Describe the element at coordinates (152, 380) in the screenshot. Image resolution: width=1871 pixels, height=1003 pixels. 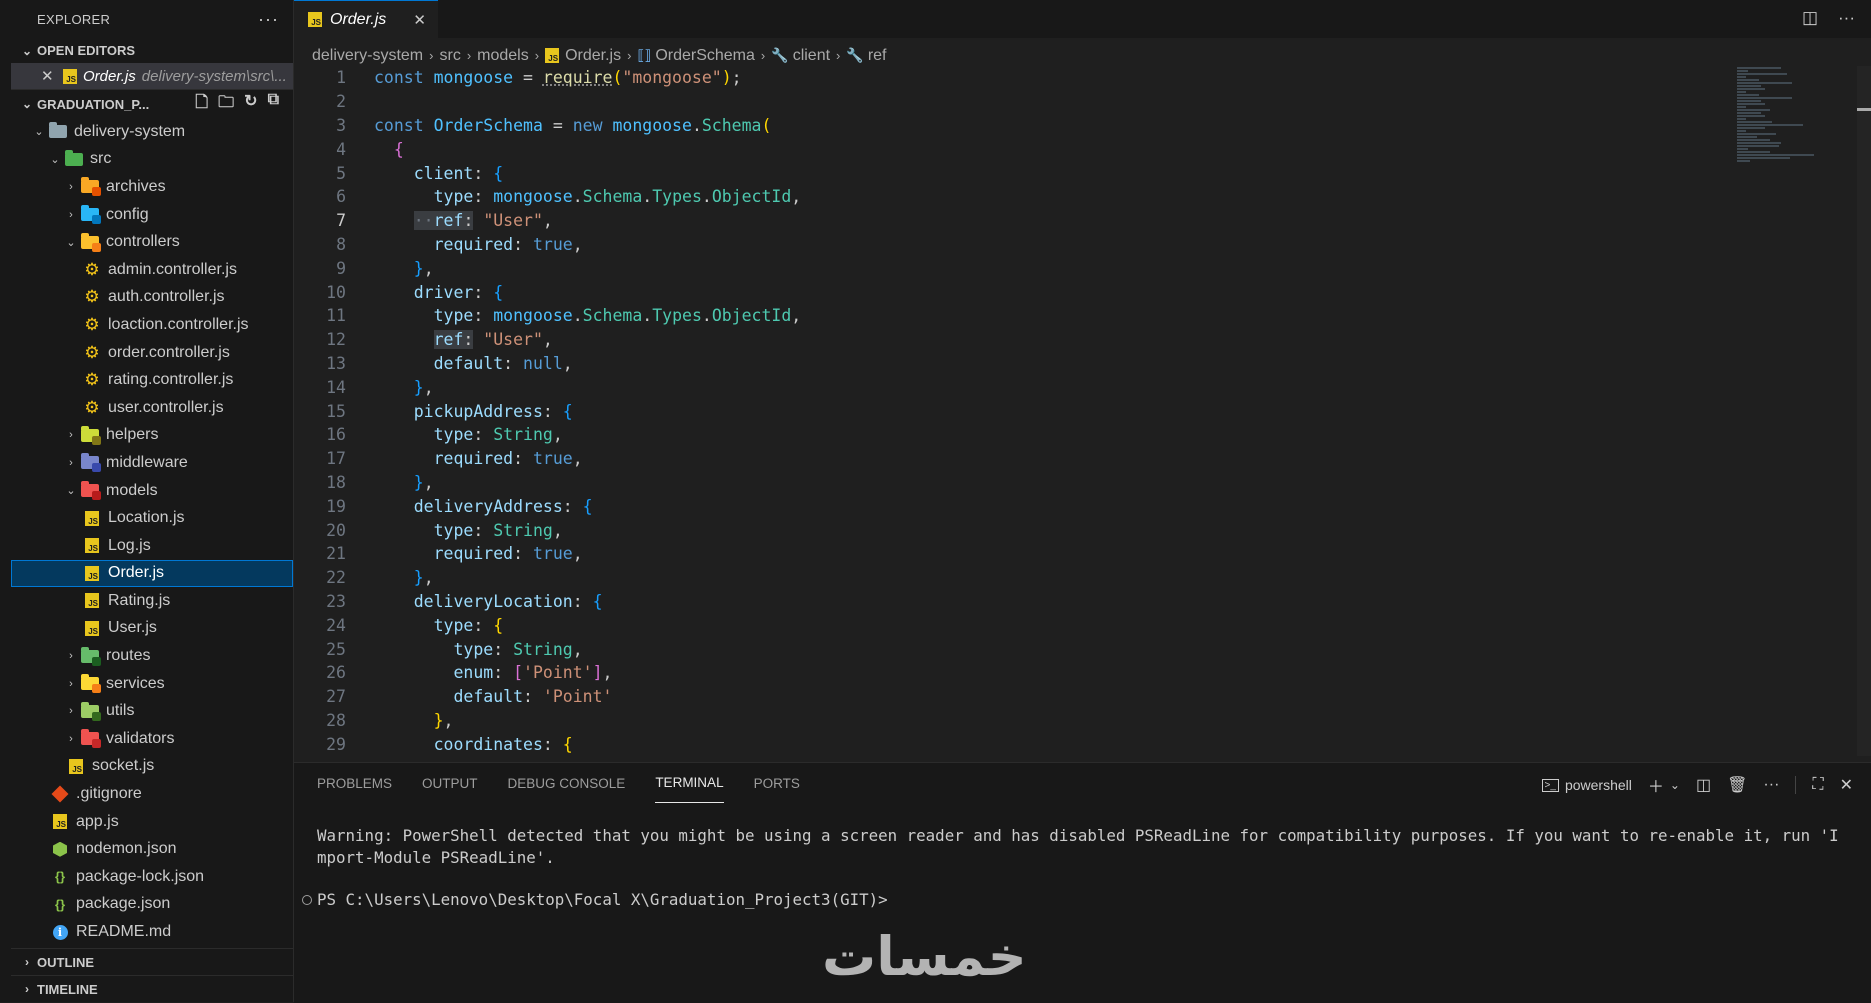
I see `tree-file-rating-controller: ⚙ rating.controller.js` at that location.